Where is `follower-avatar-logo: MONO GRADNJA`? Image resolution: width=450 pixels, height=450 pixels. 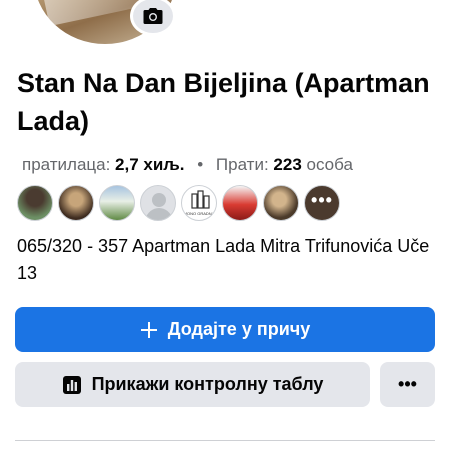
follower-avatar-logo: MONO GRADNJA is located at coordinates (199, 203).